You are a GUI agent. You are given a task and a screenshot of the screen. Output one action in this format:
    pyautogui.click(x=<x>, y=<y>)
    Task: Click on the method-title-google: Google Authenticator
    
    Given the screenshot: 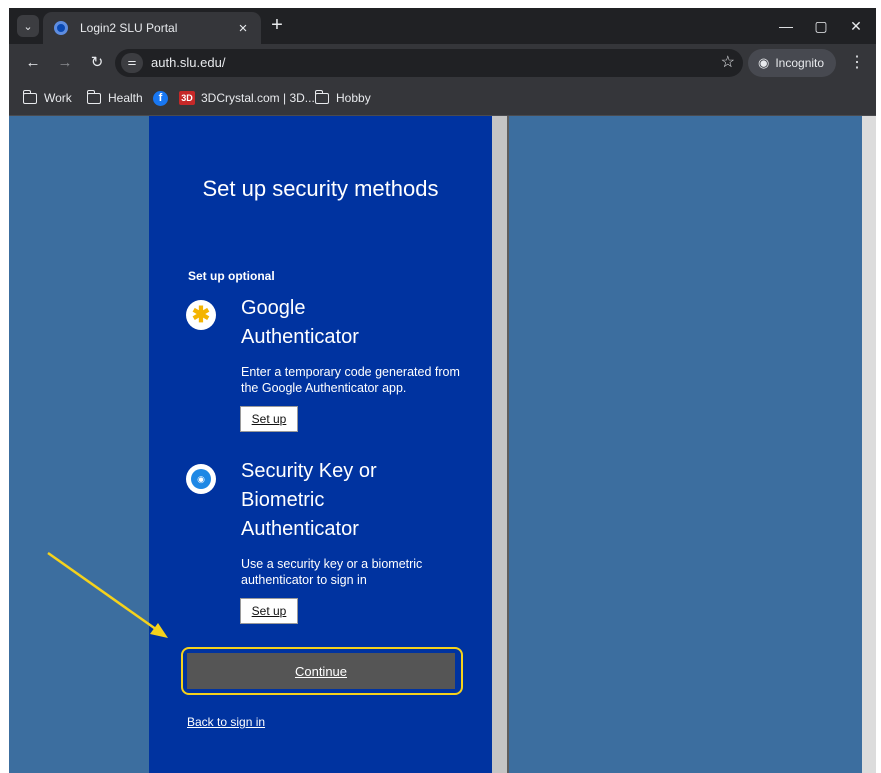 What is the action you would take?
    pyautogui.click(x=356, y=323)
    